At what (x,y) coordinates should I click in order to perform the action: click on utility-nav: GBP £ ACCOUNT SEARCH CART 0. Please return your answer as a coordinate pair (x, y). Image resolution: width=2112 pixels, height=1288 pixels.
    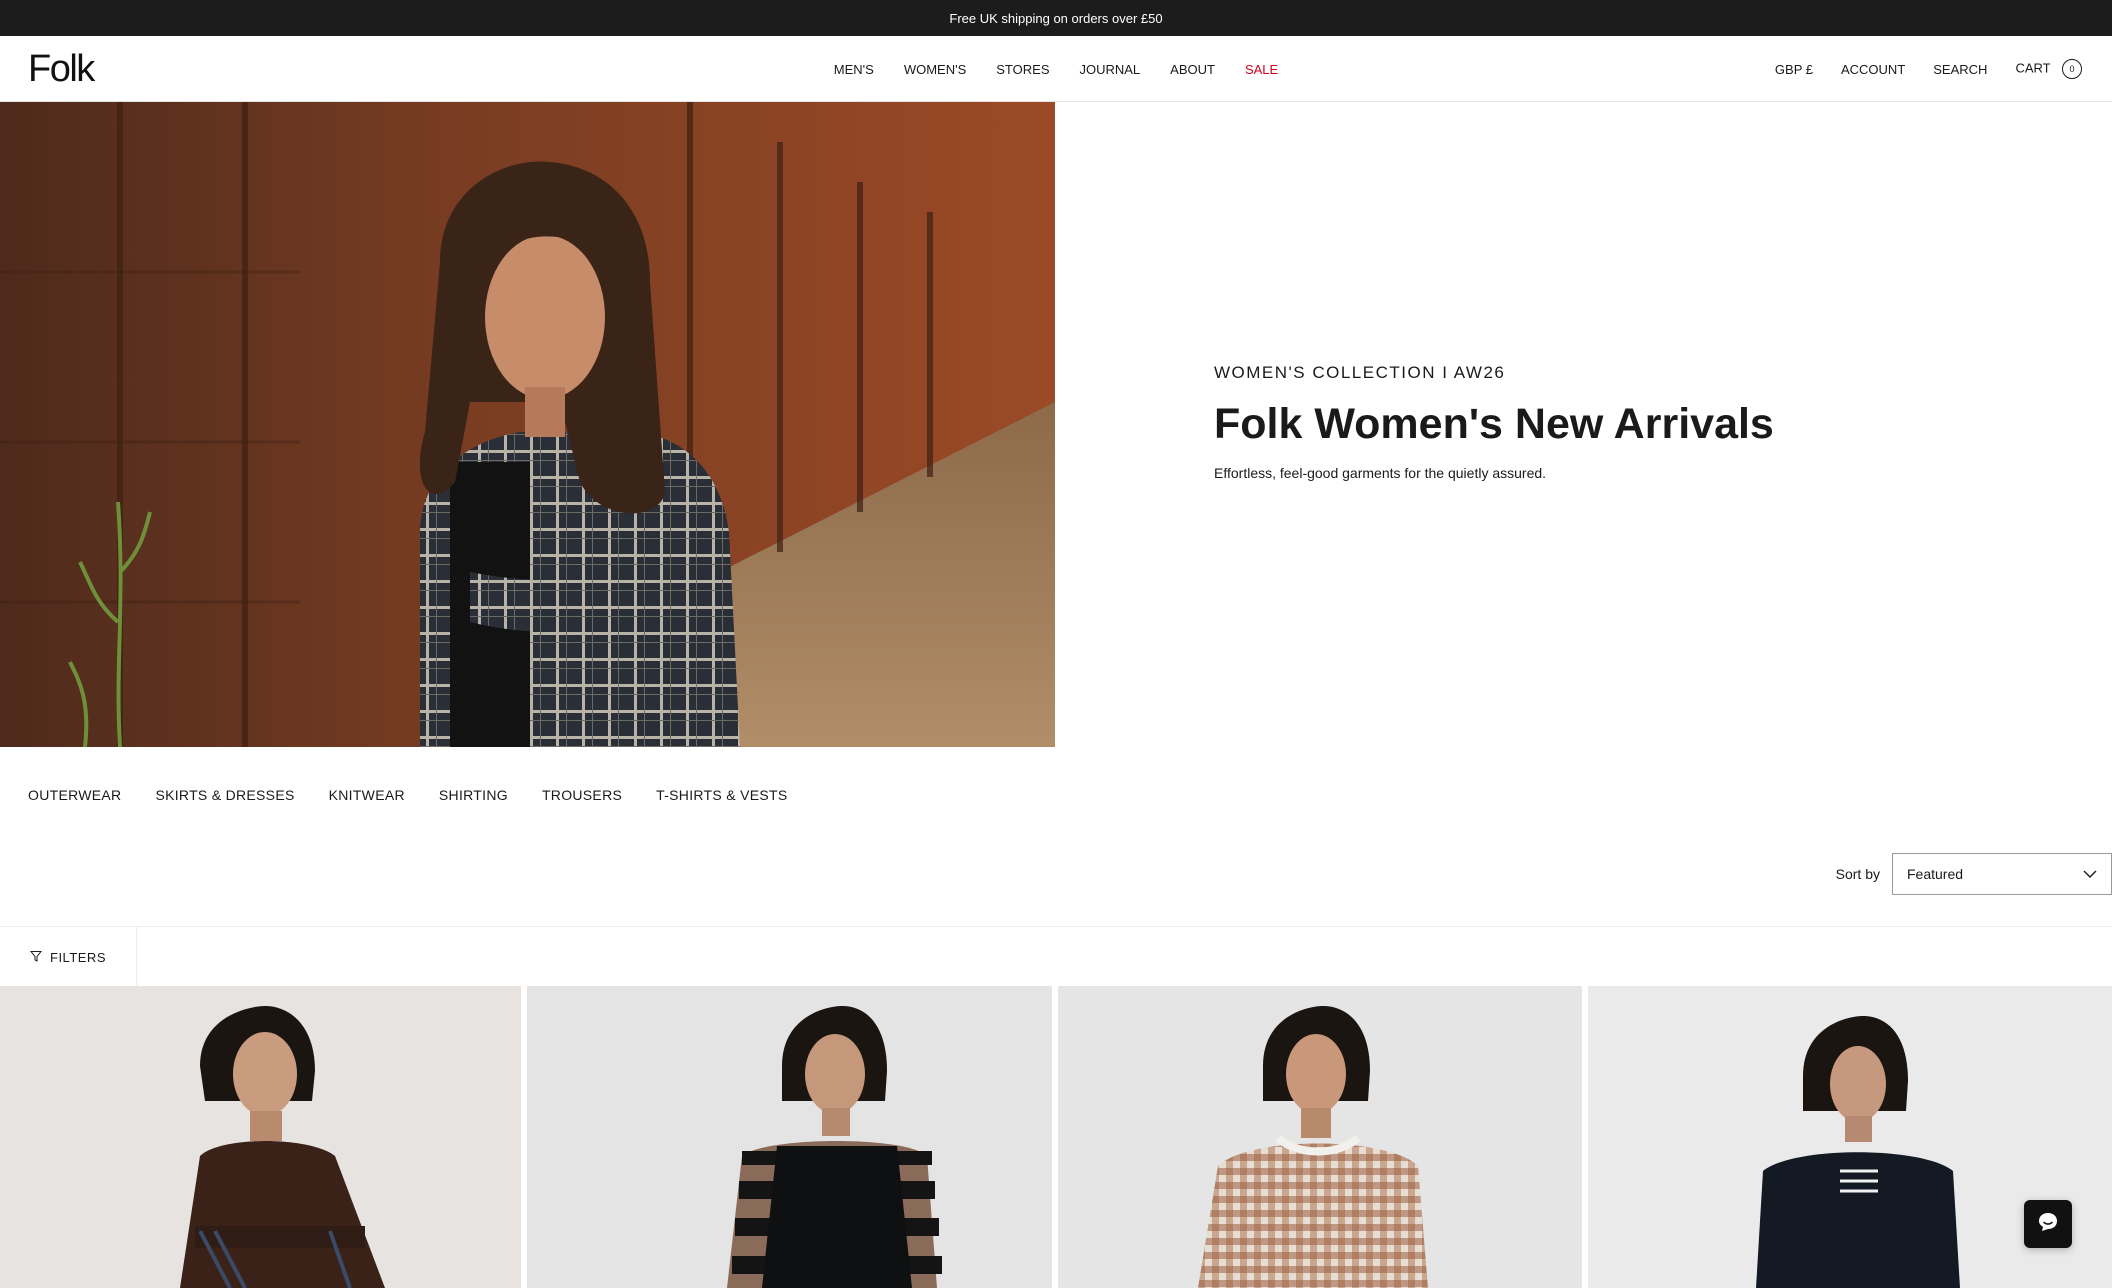
    Looking at the image, I should click on (1928, 69).